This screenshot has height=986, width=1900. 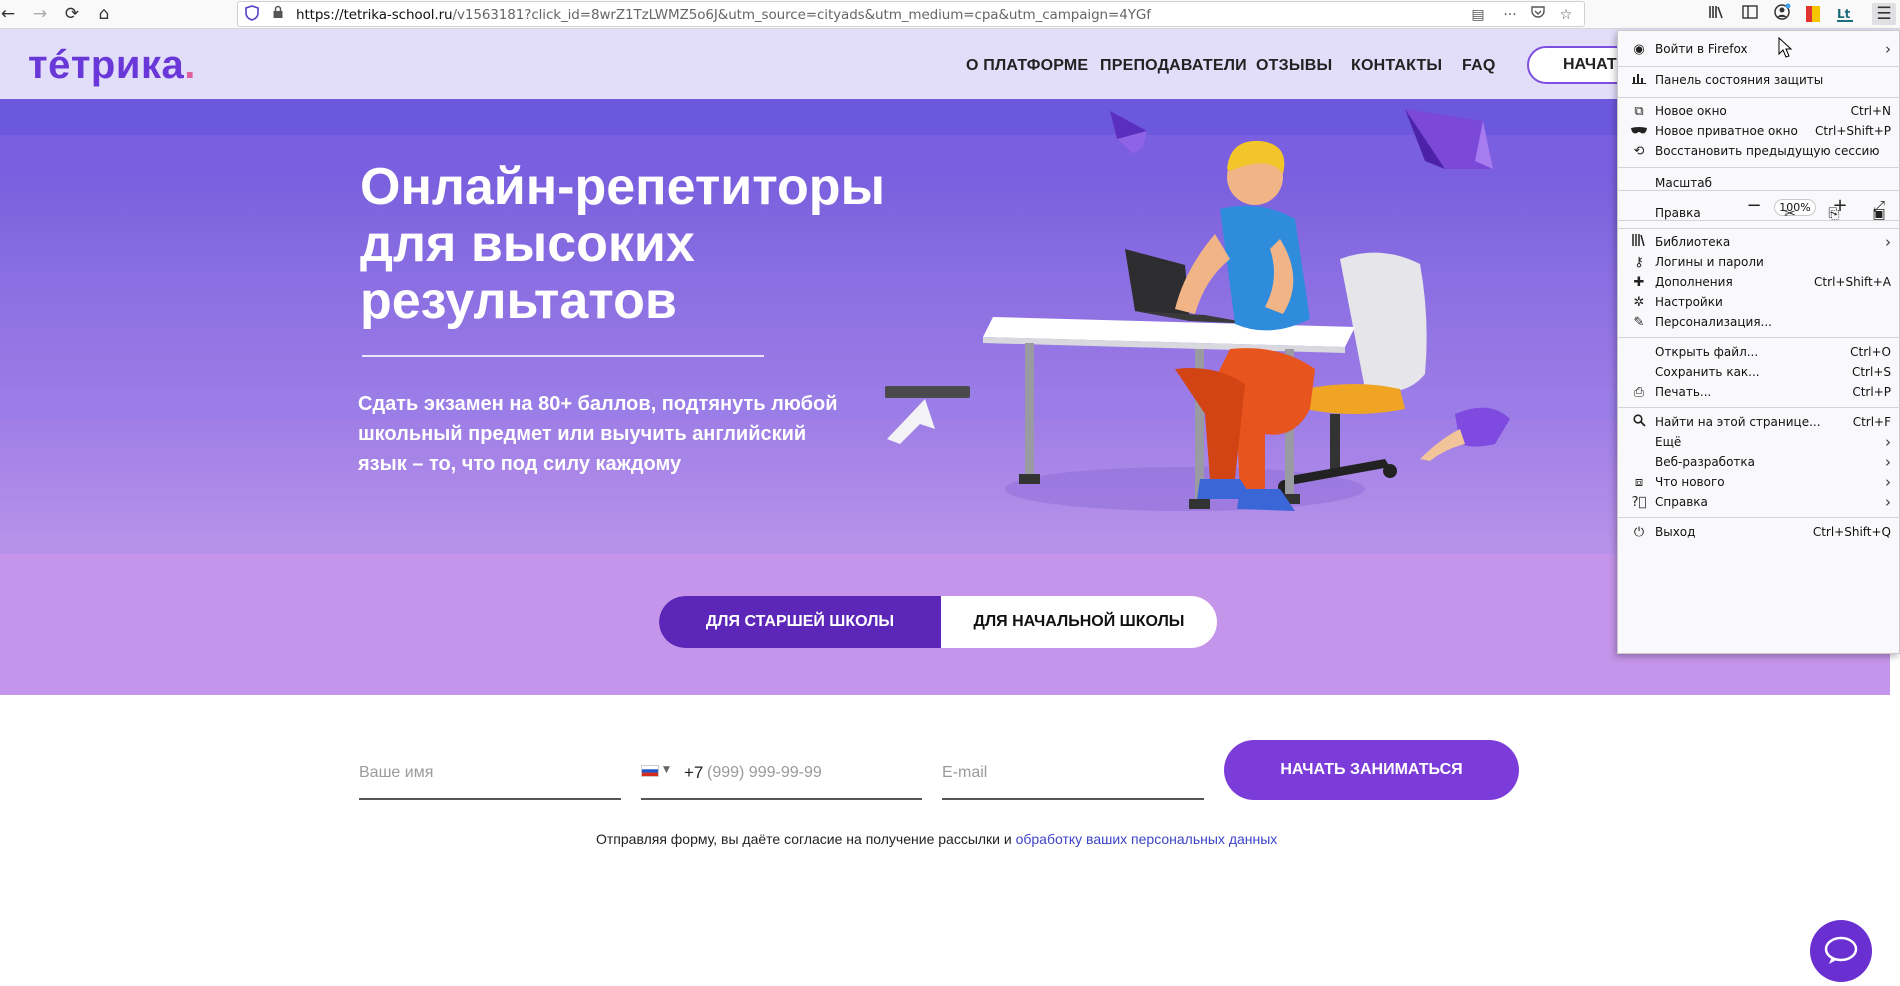 I want to click on tracking-shield-icon, so click(x=252, y=15).